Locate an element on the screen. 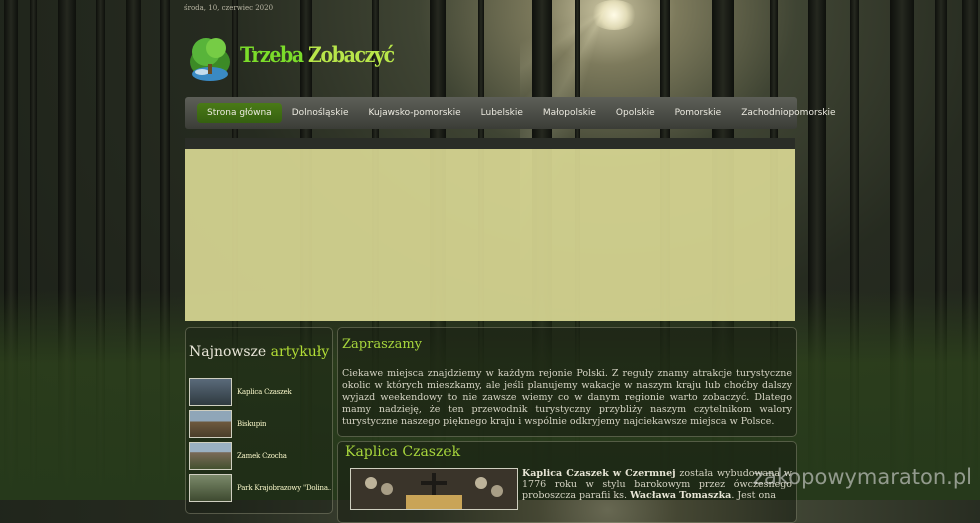 Image resolution: width=980 pixels, height=523 pixels. watermark: zakopowymaraton.pl is located at coordinates (862, 477).